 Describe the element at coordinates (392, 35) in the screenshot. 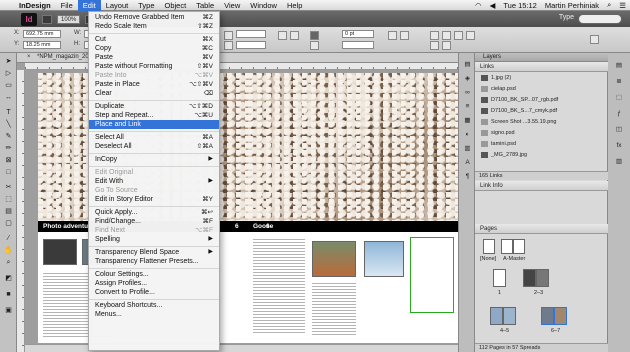

I see `effects-icon` at that location.